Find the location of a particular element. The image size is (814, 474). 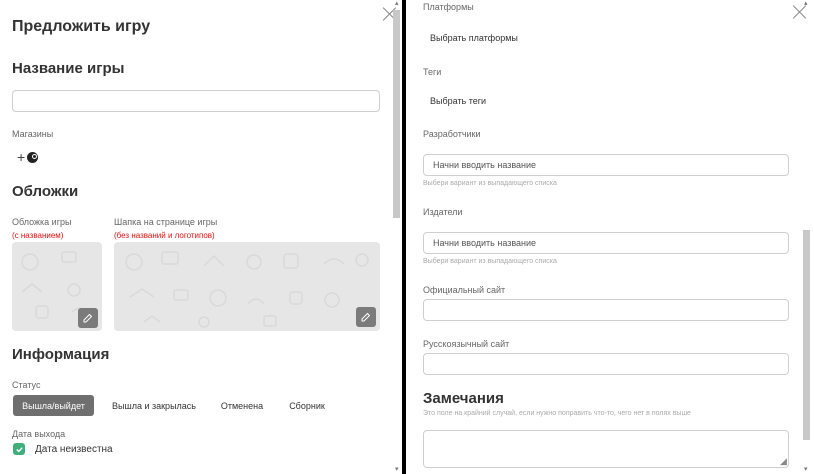

add-store-icon: + is located at coordinates (21, 157).